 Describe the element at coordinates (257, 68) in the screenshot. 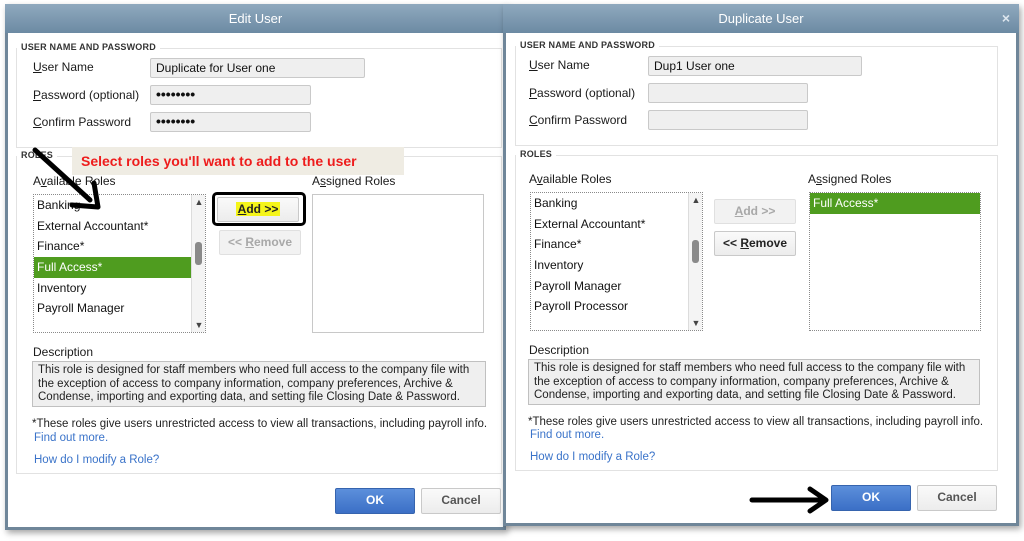

I see `user-name-input: Duplicate for User one` at that location.